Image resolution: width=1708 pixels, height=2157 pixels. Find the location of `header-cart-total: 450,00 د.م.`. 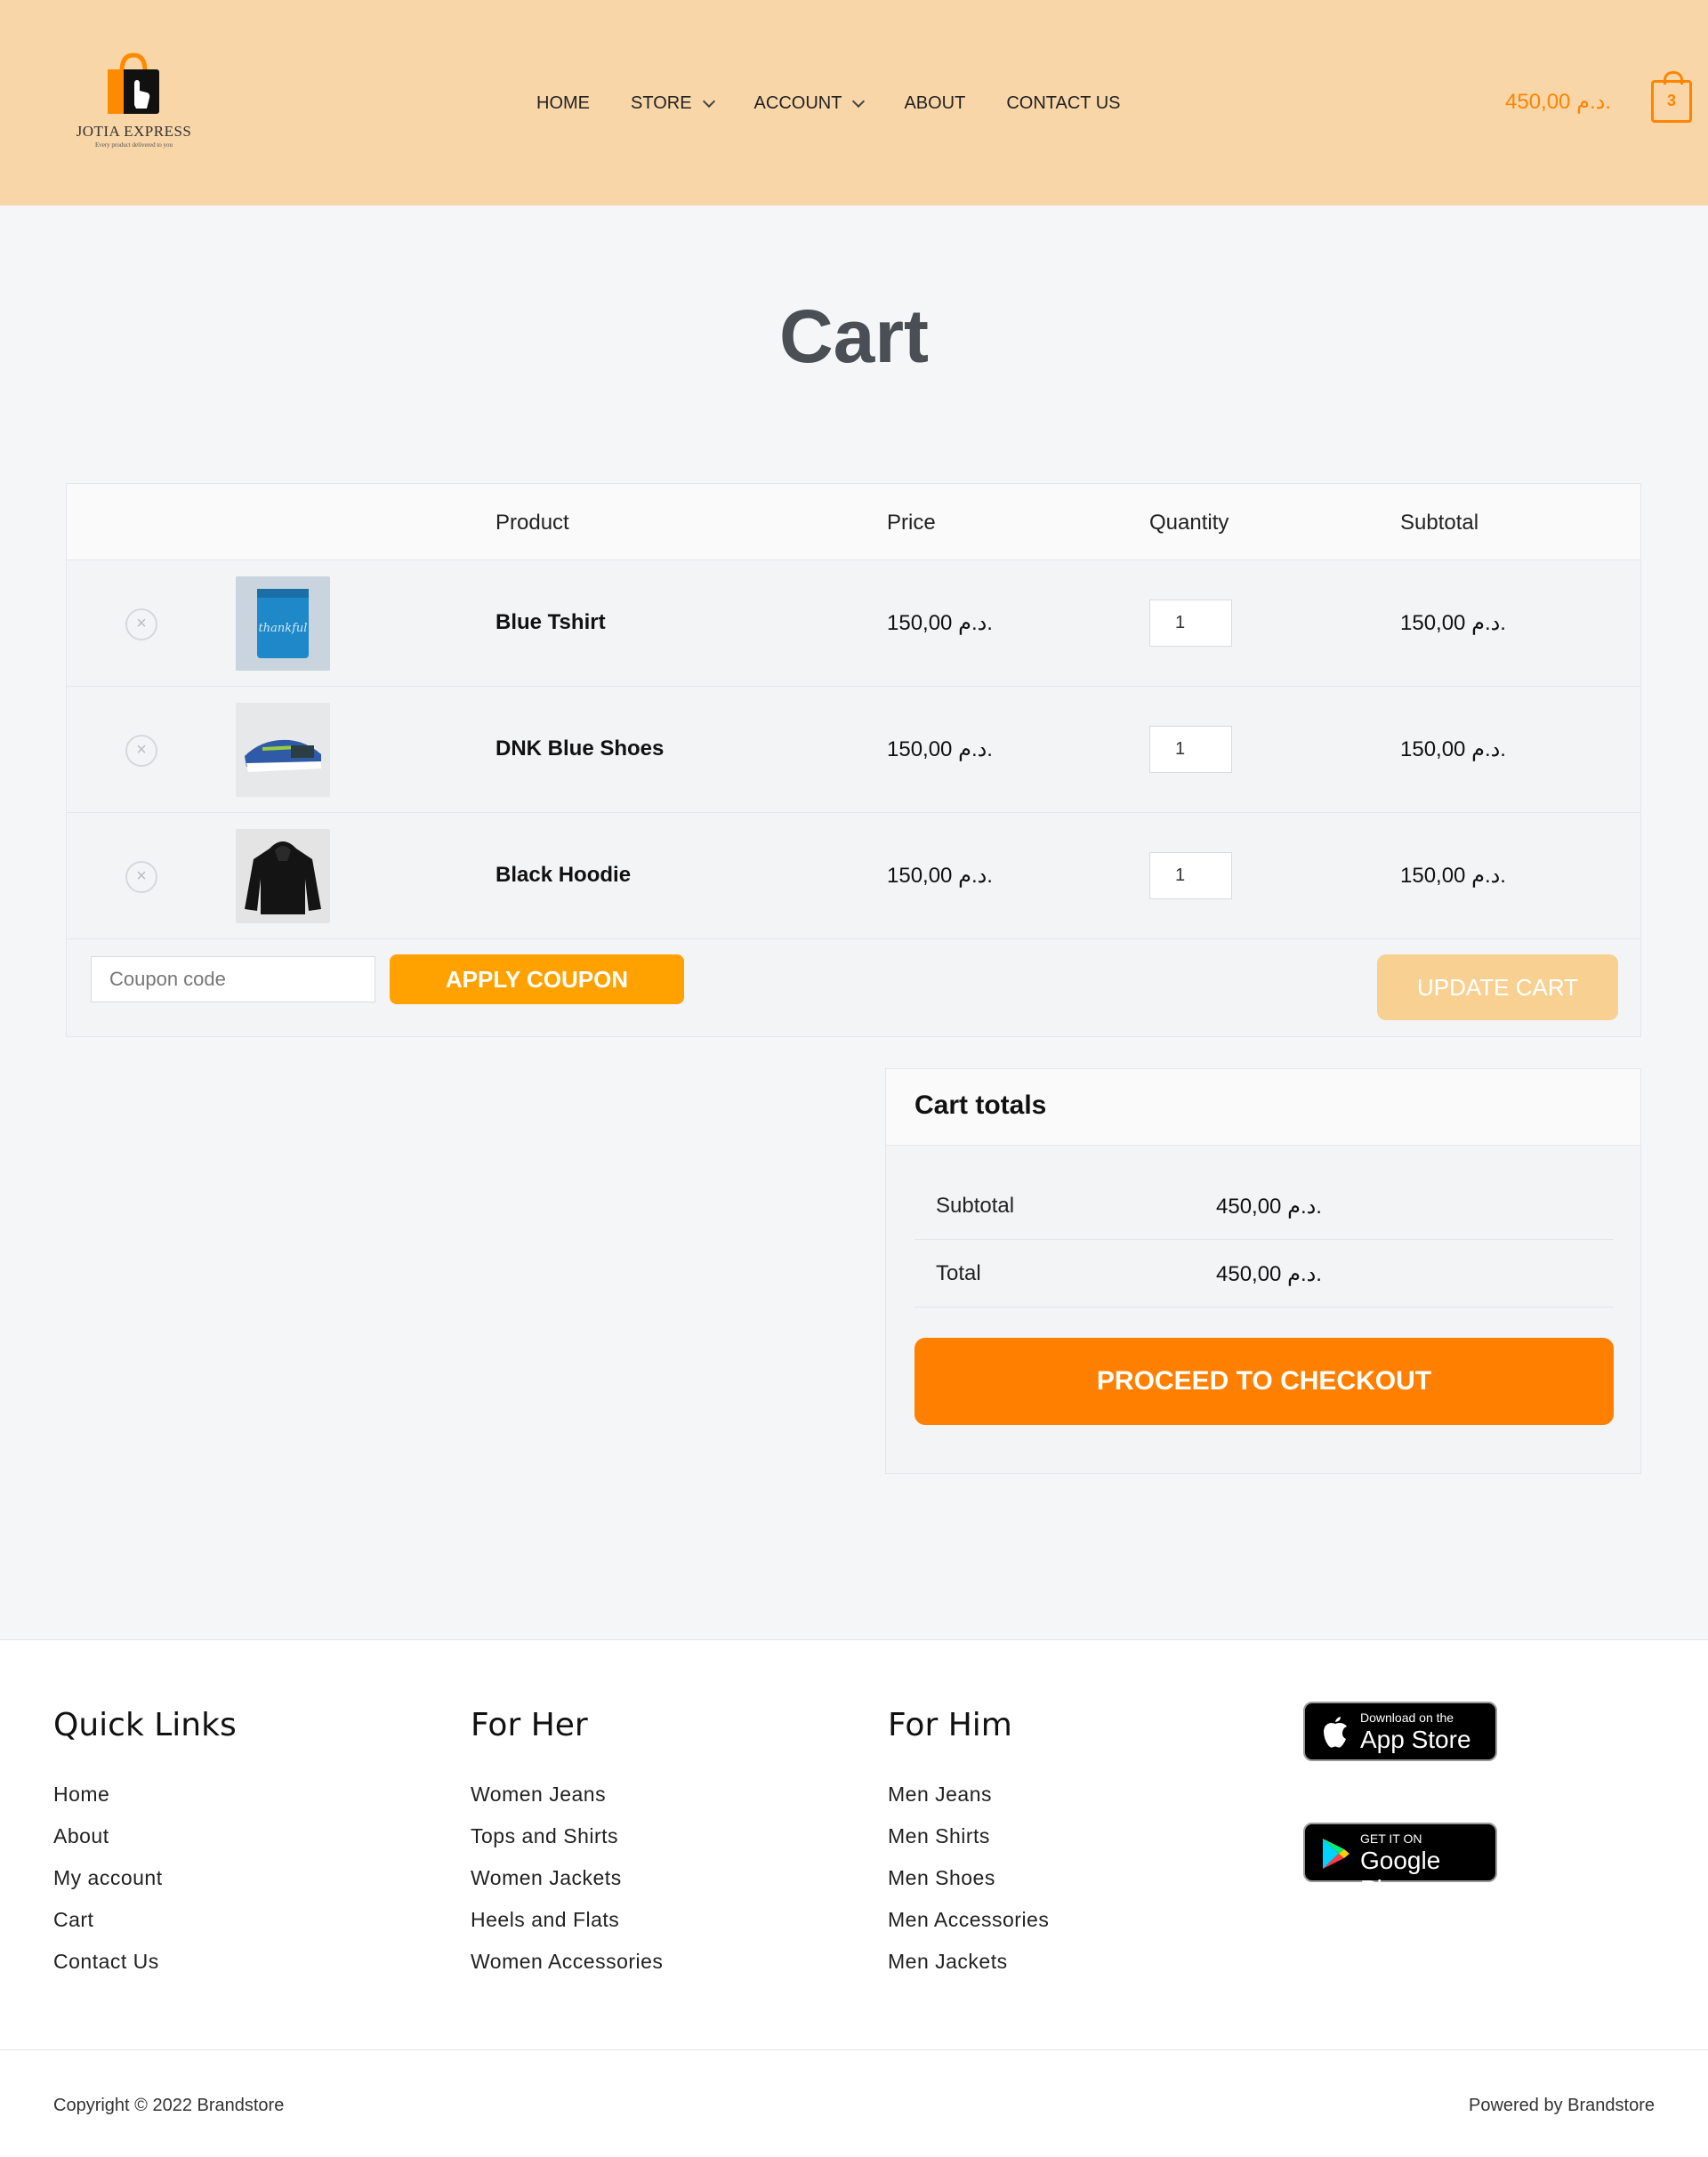

header-cart-total: 450,00 د.م. is located at coordinates (1558, 102).